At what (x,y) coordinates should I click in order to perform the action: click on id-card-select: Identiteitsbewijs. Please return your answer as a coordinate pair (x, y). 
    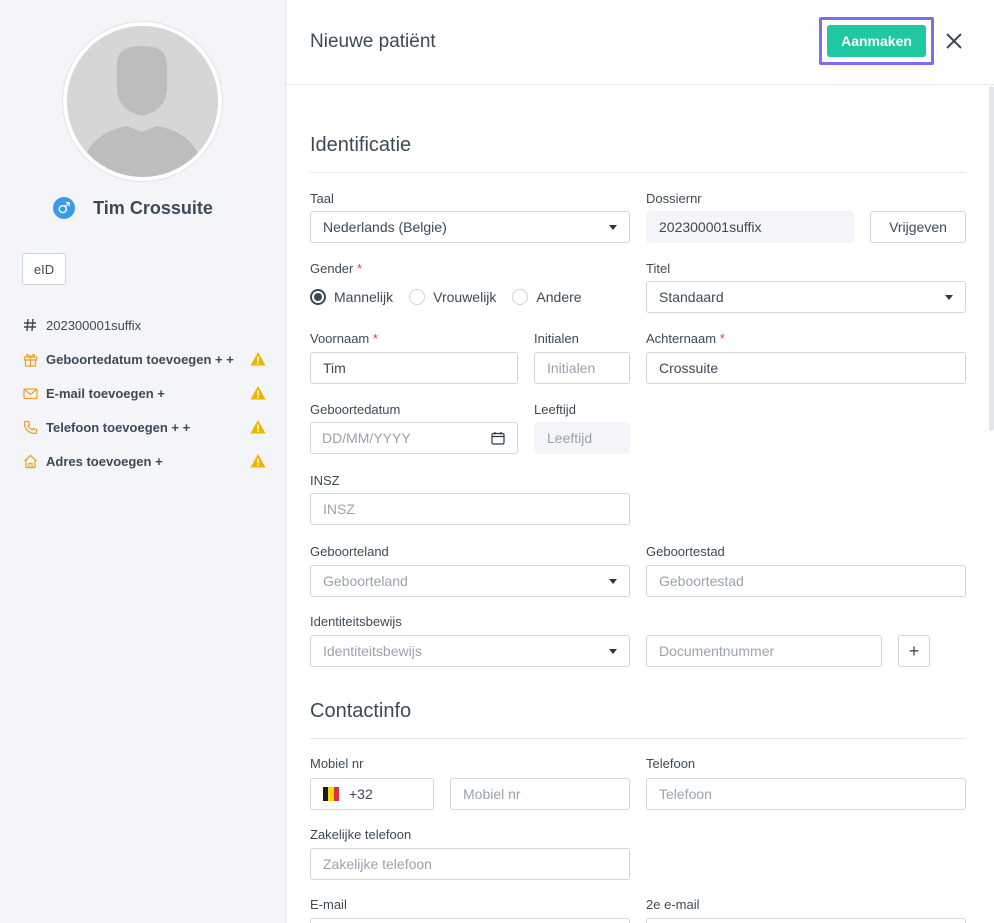
    Looking at the image, I should click on (470, 651).